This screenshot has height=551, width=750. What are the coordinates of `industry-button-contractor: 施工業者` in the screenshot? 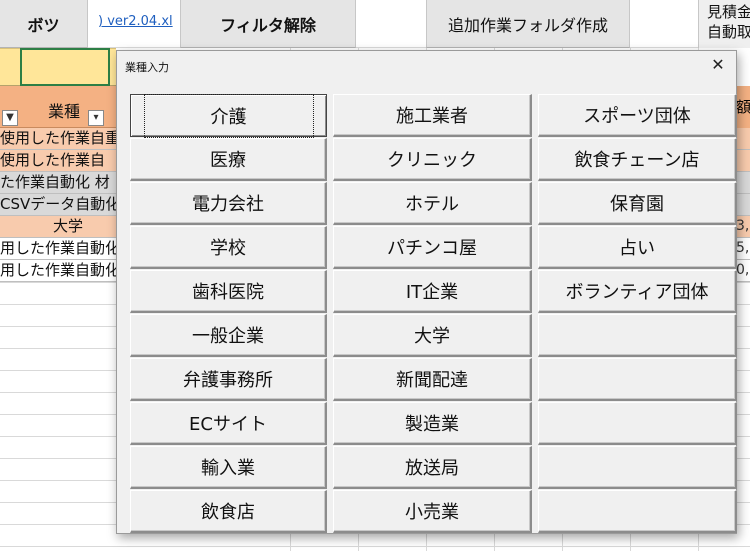 It's located at (432, 115).